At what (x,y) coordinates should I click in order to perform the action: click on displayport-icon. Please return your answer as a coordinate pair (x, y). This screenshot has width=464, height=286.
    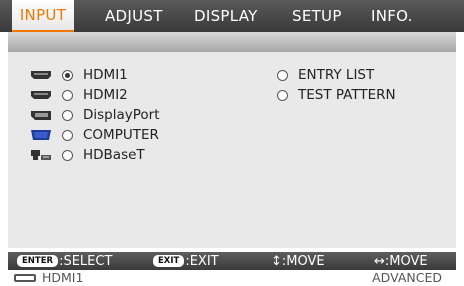
    Looking at the image, I should click on (41, 115).